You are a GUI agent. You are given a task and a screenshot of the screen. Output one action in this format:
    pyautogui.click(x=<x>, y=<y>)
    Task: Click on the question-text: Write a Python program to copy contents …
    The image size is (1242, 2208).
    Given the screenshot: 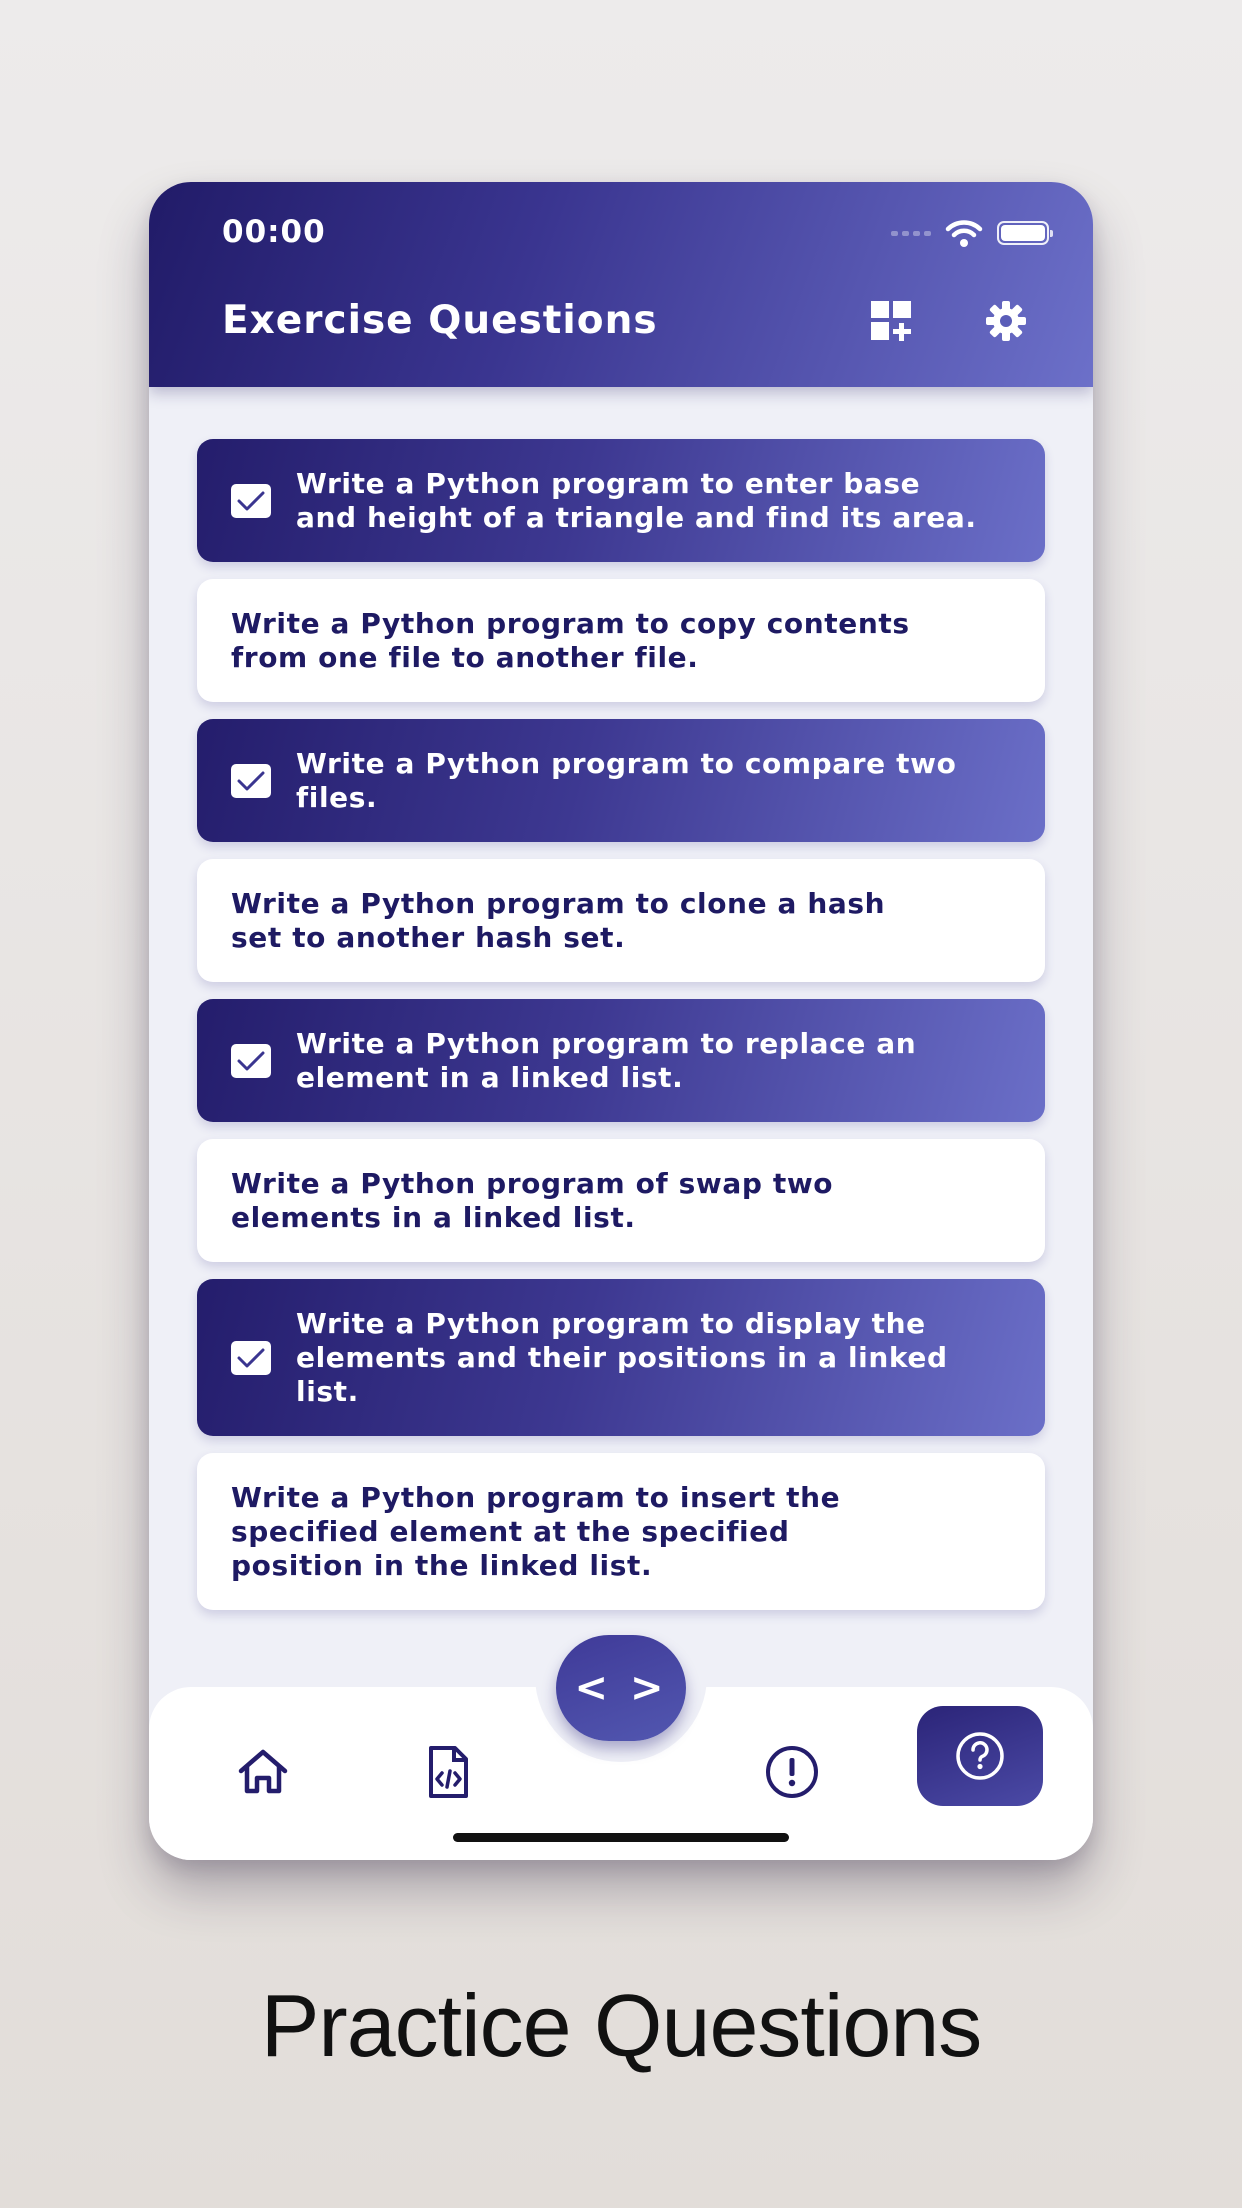 What is the action you would take?
    pyautogui.click(x=570, y=640)
    